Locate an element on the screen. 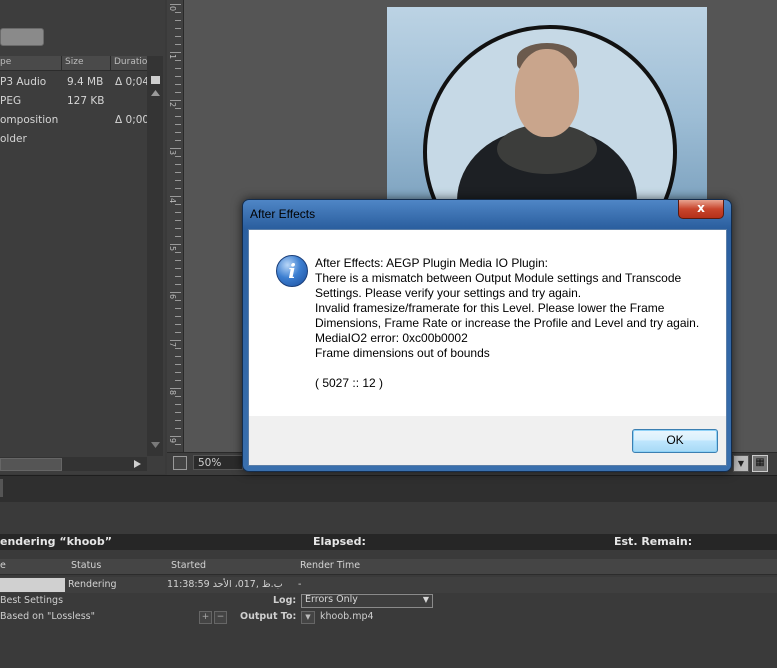 The height and width of the screenshot is (668, 777). render-time: - is located at coordinates (300, 584).